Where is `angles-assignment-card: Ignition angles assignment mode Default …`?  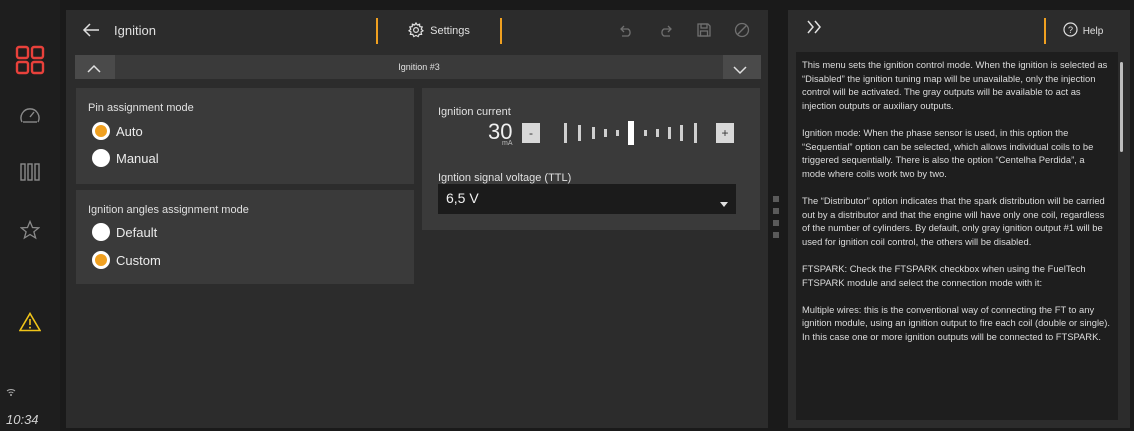 angles-assignment-card: Ignition angles assignment mode Default … is located at coordinates (245, 237).